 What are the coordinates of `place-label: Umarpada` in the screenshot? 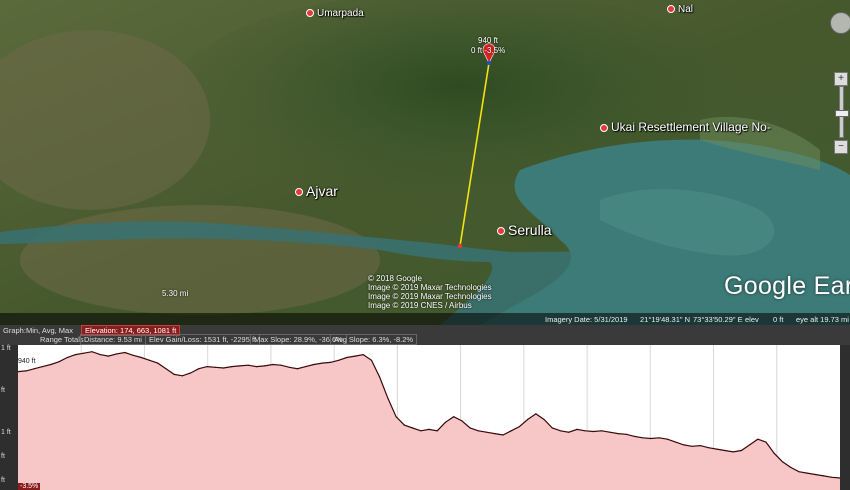 It's located at (335, 13).